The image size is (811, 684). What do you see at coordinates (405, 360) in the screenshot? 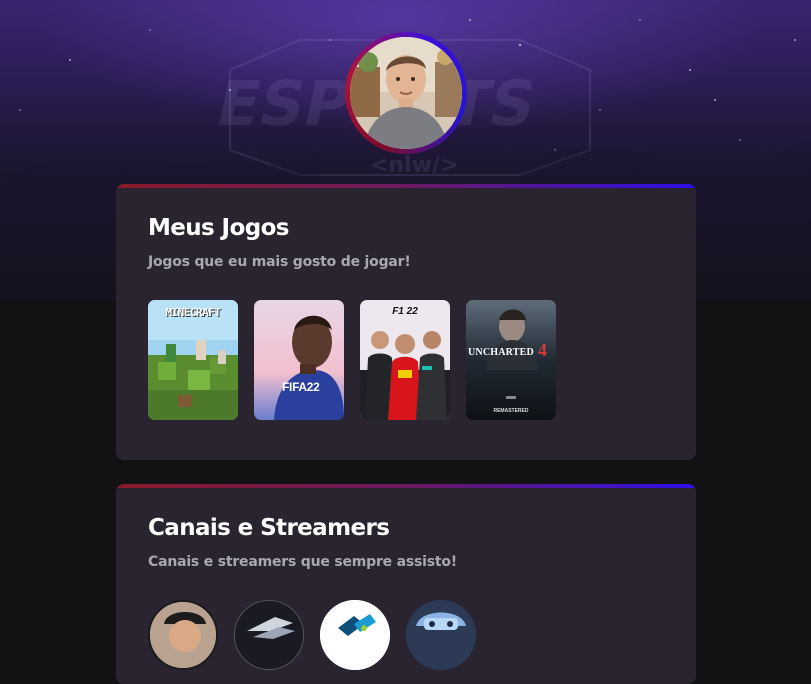
I see `game-cover-f122: F1 22` at bounding box center [405, 360].